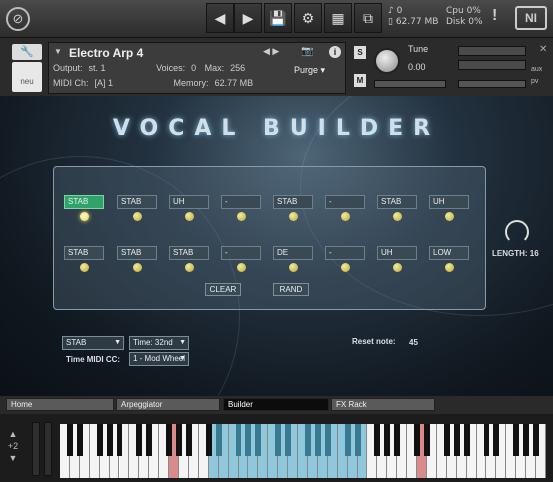  What do you see at coordinates (543, 49) in the screenshot?
I see `close-icon: ✕` at bounding box center [543, 49].